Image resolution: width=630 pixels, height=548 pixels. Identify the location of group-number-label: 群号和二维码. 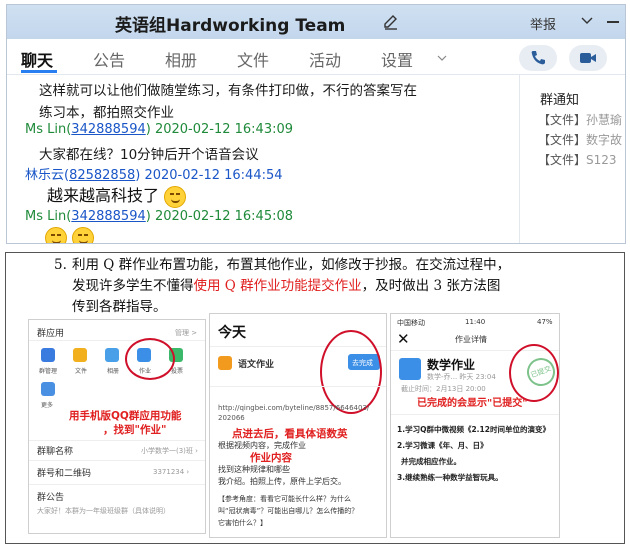
(64, 474).